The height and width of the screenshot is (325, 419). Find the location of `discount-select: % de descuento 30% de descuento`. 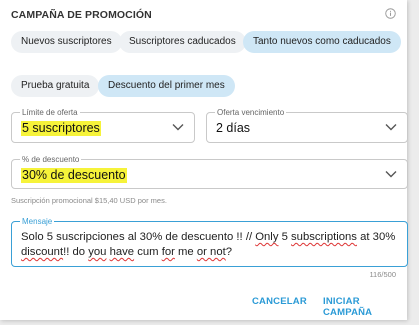

discount-select: % de descuento 30% de descuento is located at coordinates (209, 171).